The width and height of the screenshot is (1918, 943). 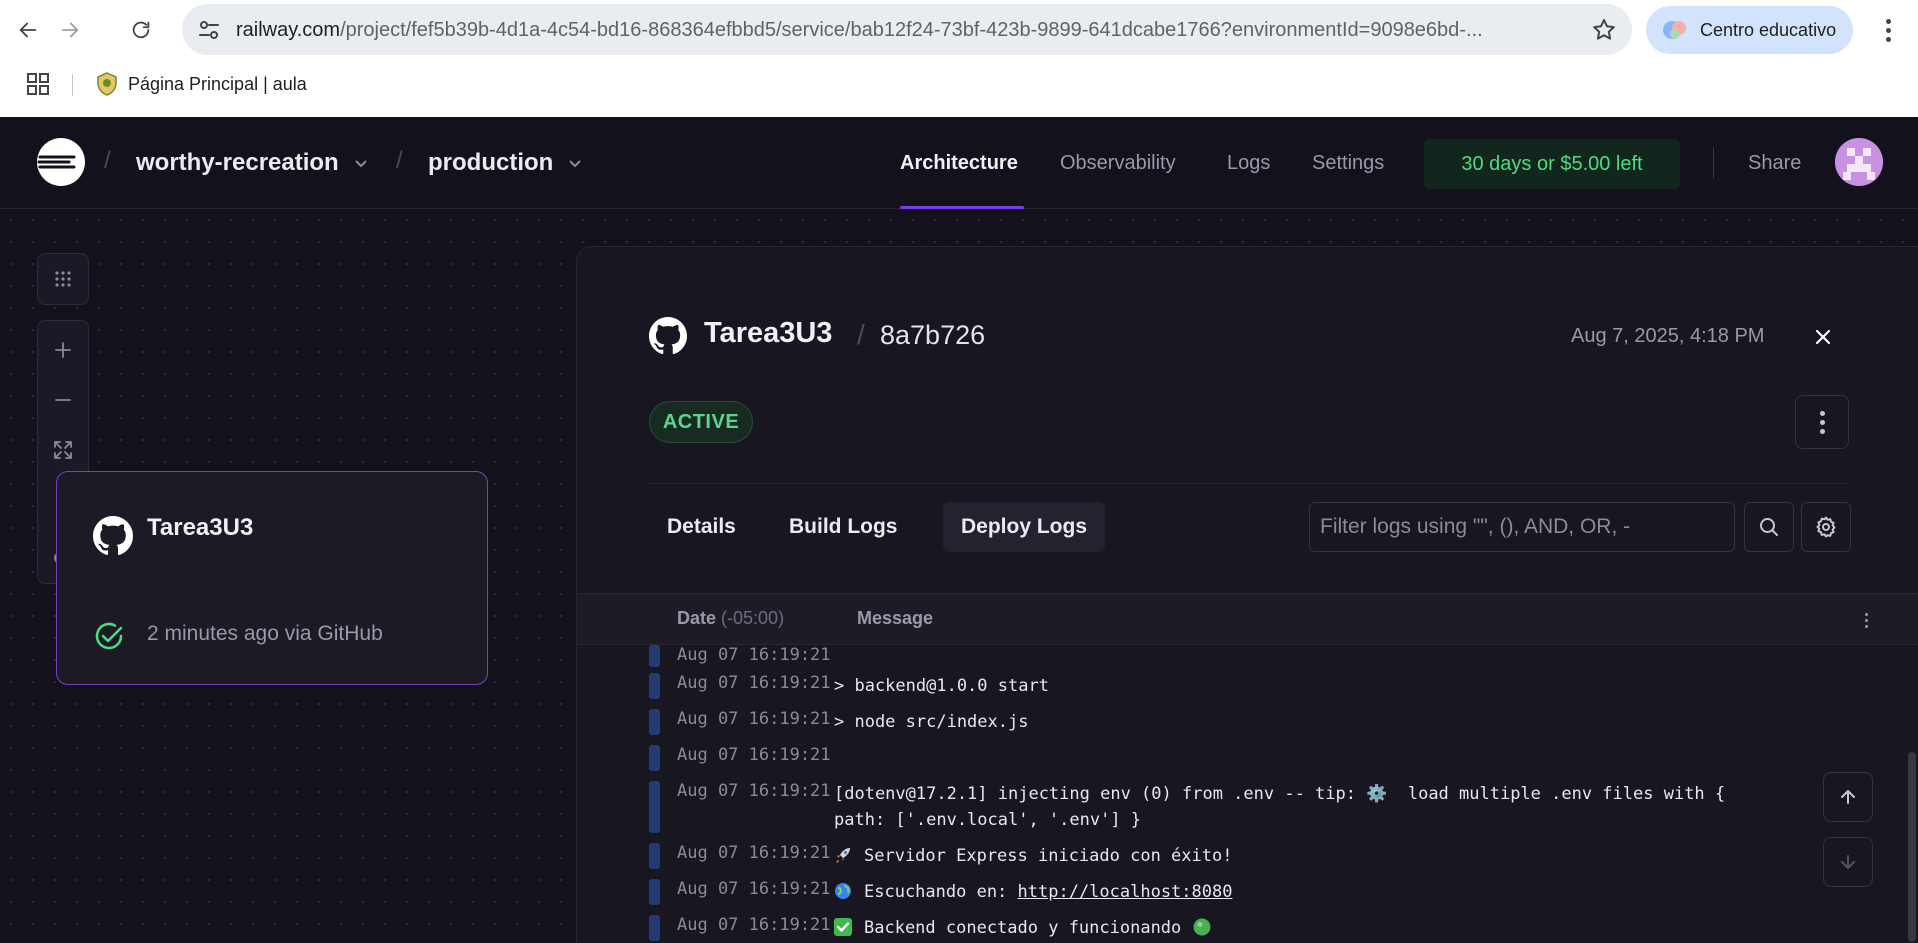 What do you see at coordinates (1768, 30) in the screenshot?
I see `profile-label: Centro educativo` at bounding box center [1768, 30].